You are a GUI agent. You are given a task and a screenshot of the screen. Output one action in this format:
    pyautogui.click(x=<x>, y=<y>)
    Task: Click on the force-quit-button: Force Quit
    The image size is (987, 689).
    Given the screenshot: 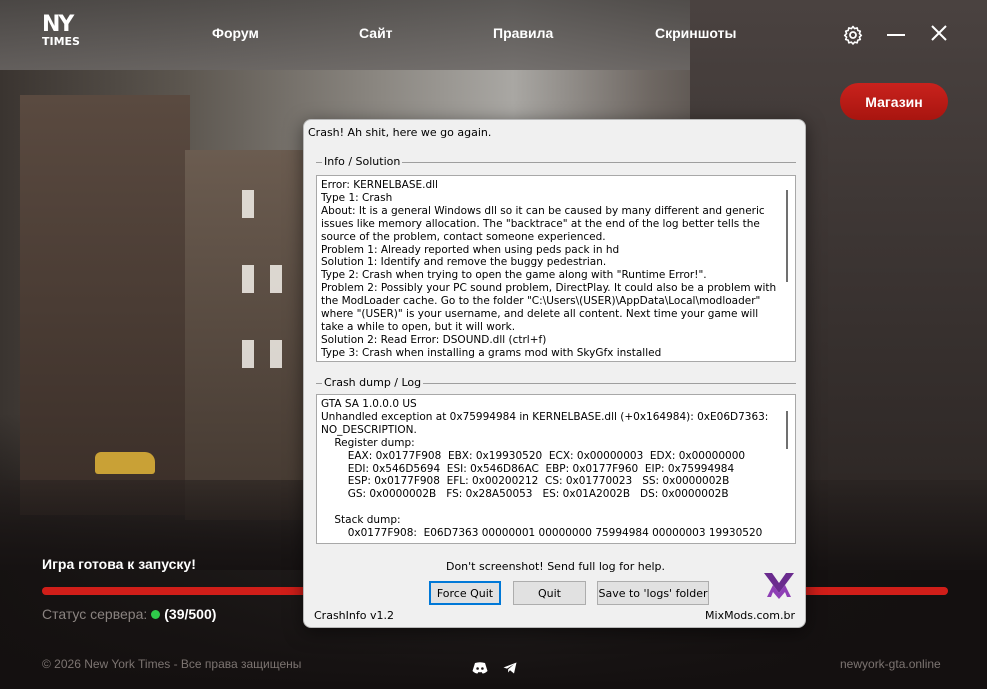 What is the action you would take?
    pyautogui.click(x=465, y=593)
    